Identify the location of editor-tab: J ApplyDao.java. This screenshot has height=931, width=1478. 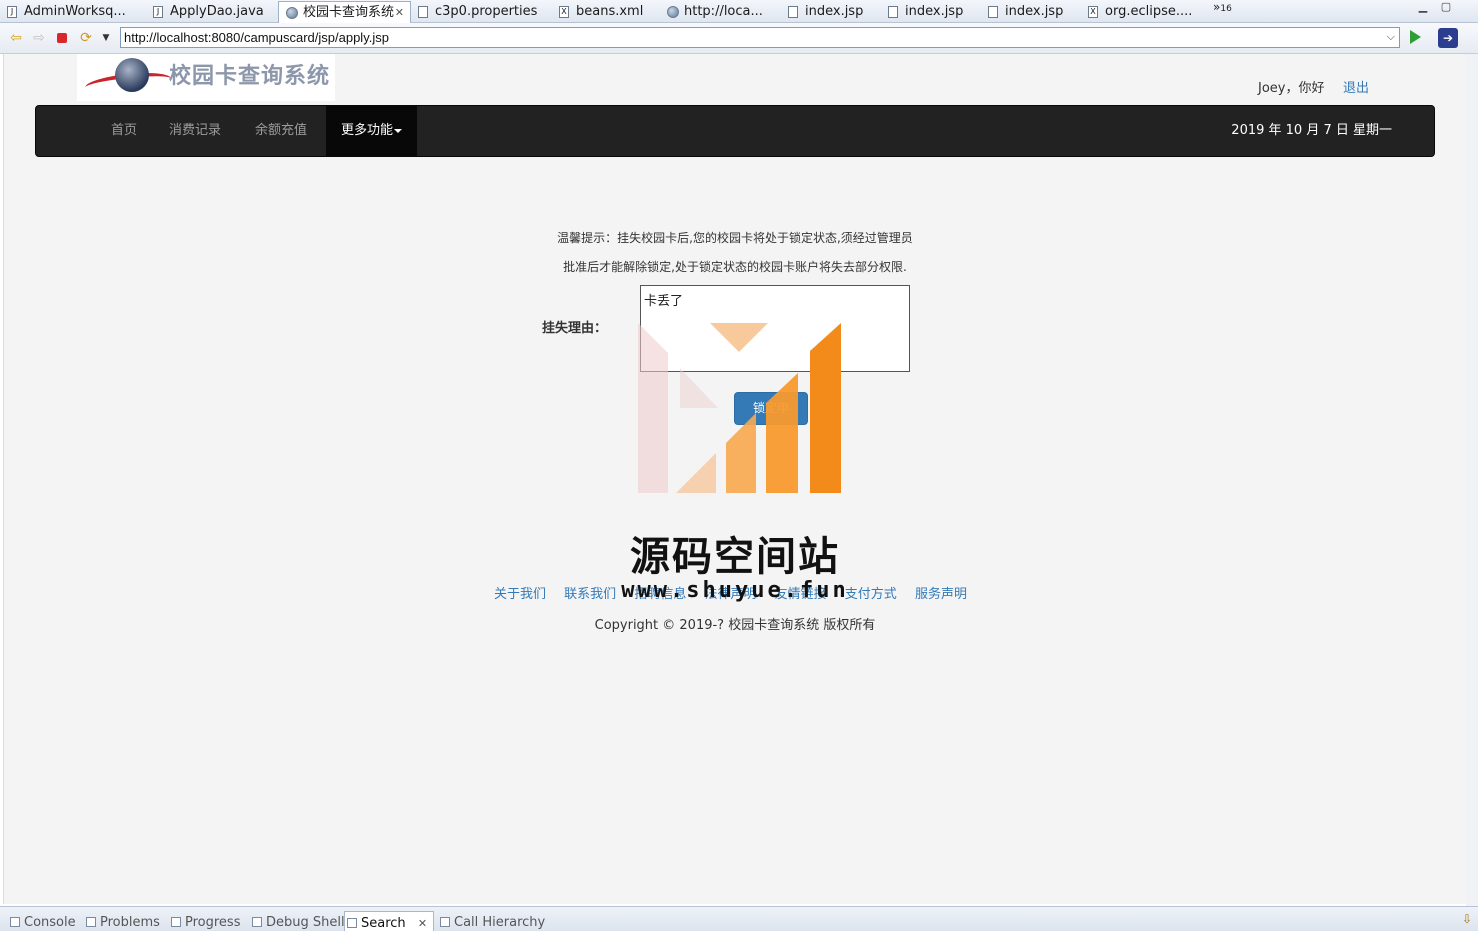
(212, 11).